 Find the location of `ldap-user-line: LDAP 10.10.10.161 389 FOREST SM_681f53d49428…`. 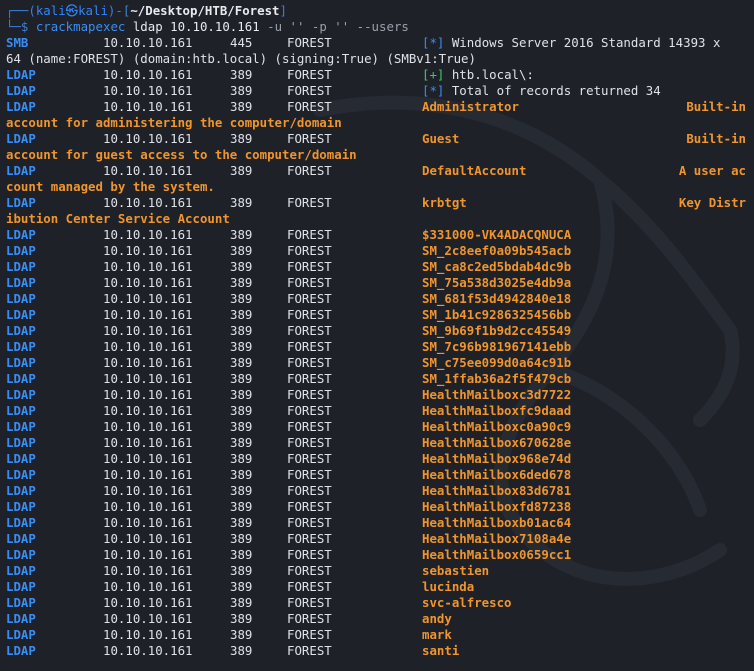

ldap-user-line: LDAP 10.10.10.161 389 FOREST SM_681f53d49428… is located at coordinates (379, 299).